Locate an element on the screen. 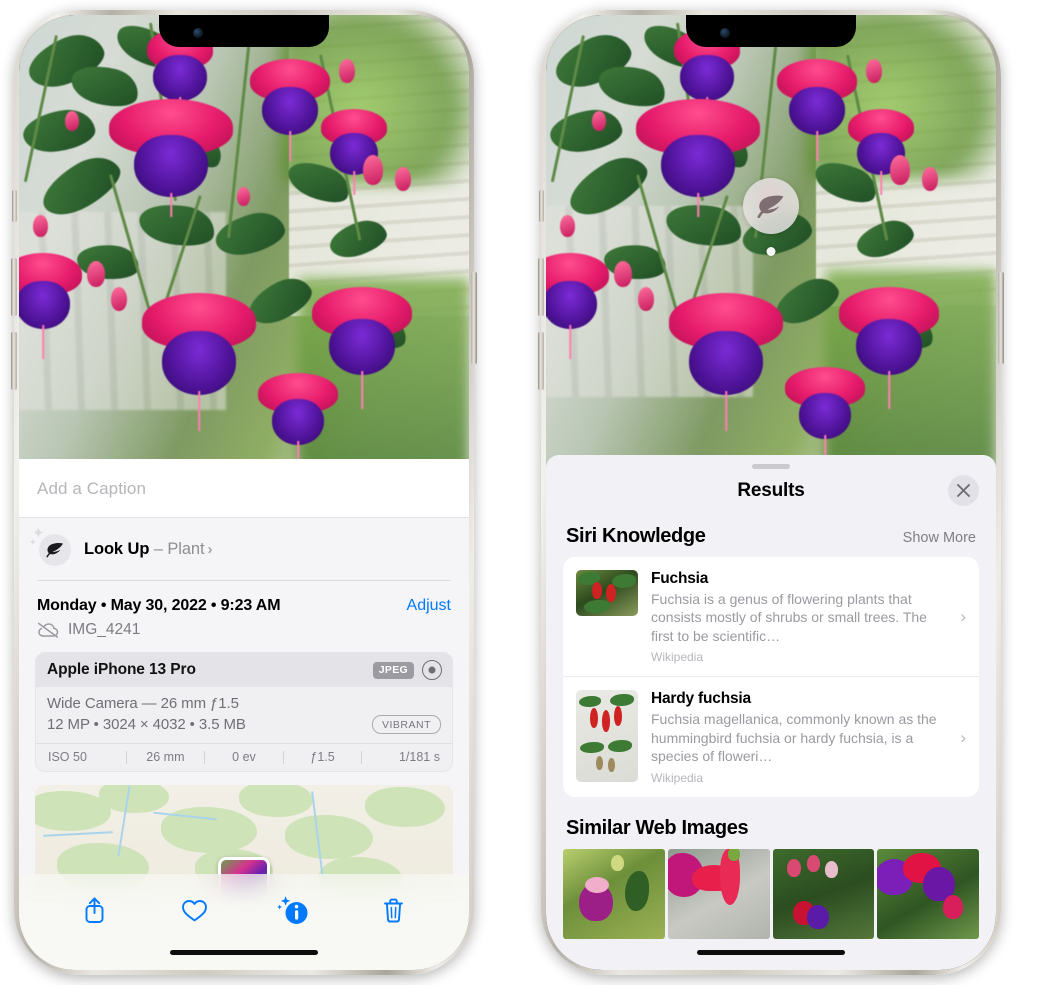 This screenshot has height=985, width=1055. caption-input: Add a Caption is located at coordinates (244, 489).